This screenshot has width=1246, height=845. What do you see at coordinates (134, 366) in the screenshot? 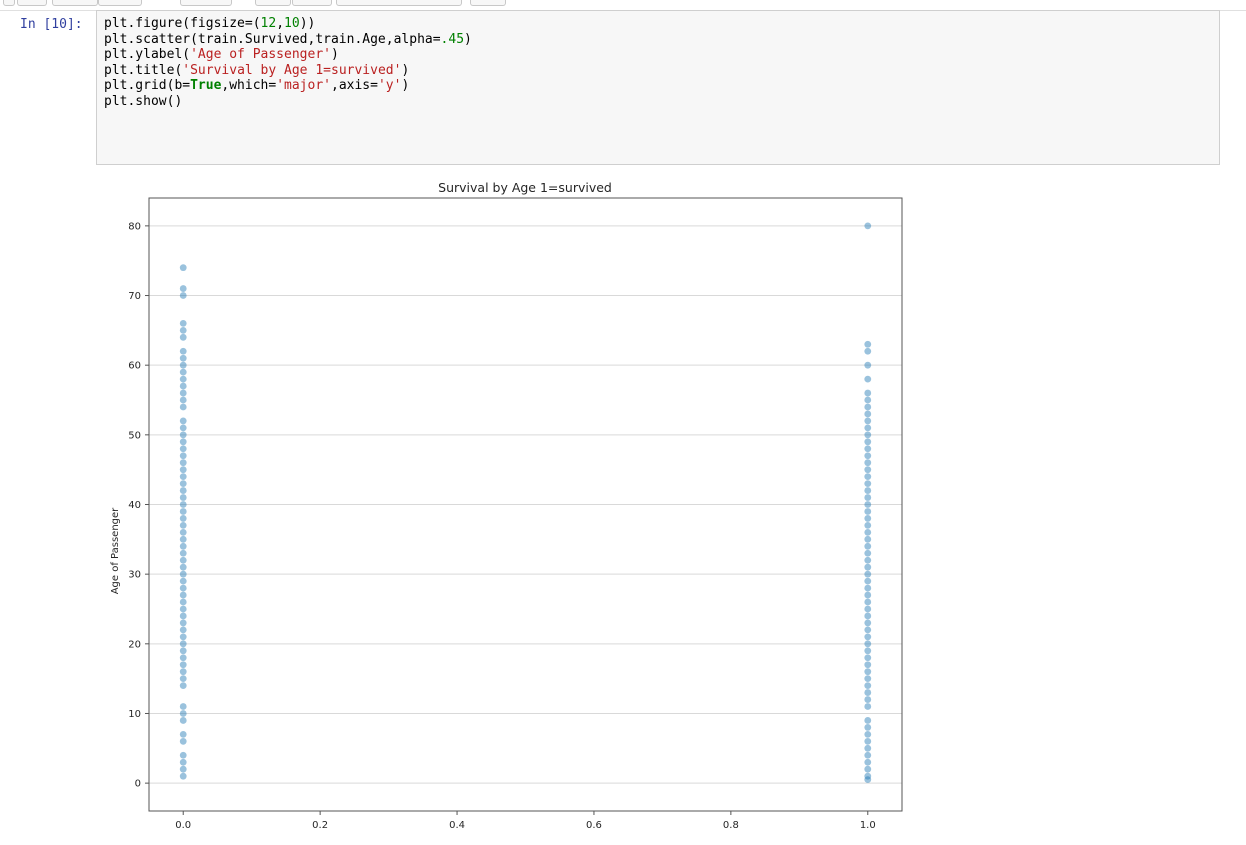
I see `y-tick-label: 60` at bounding box center [134, 366].